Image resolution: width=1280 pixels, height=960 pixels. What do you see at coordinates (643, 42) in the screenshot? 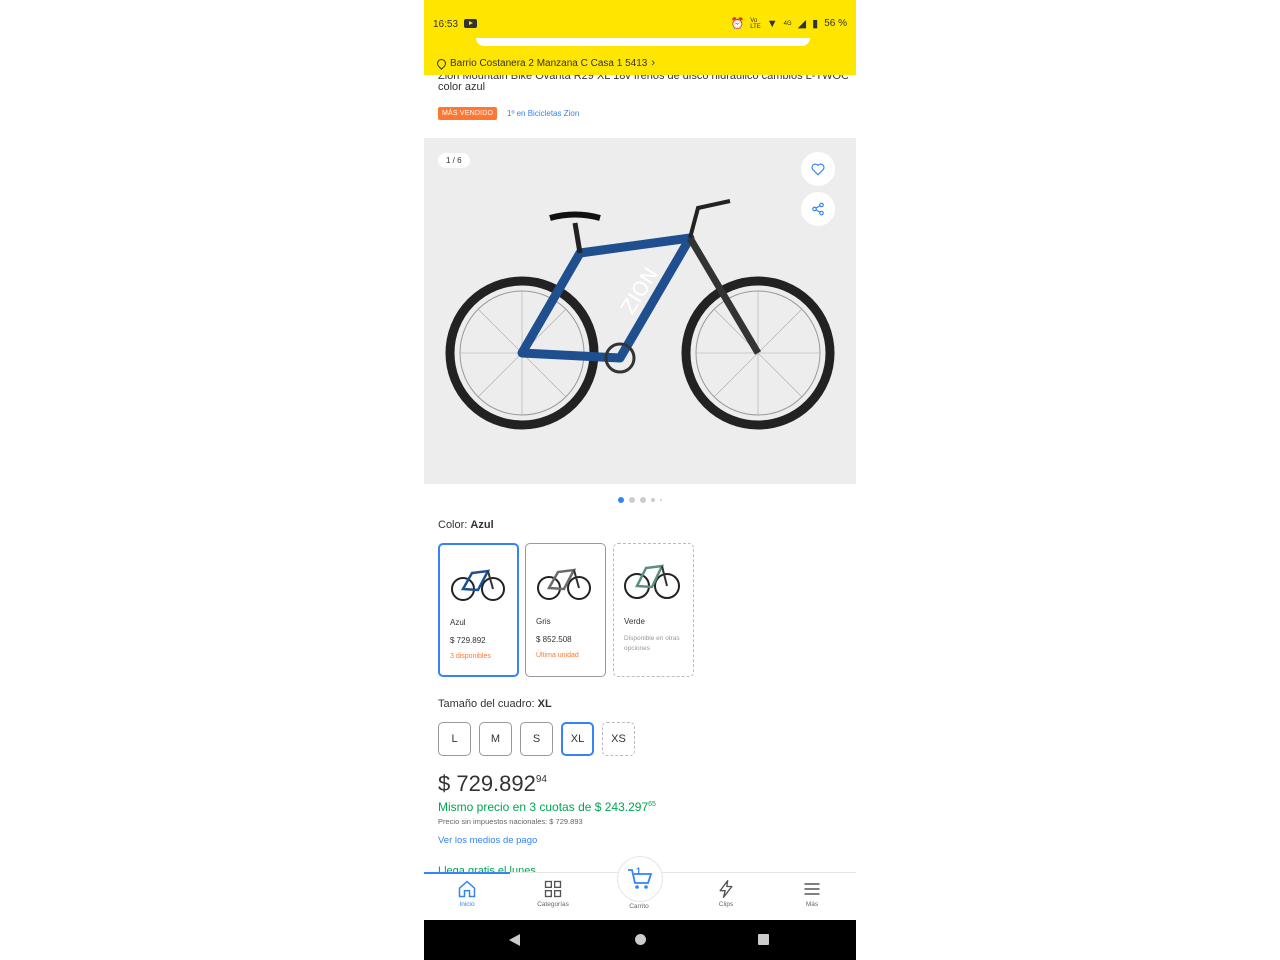
I see `search-bar` at bounding box center [643, 42].